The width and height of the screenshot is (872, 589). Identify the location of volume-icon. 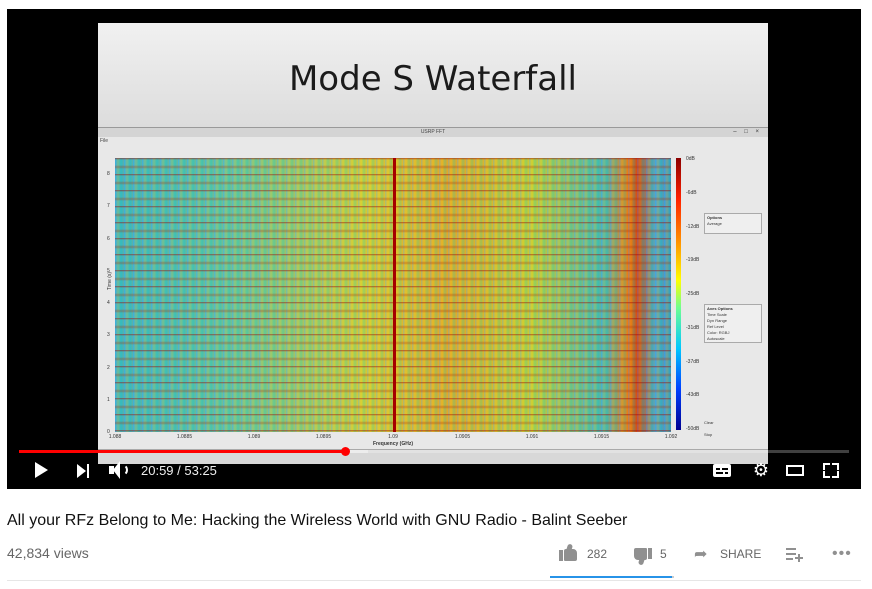
(120, 470).